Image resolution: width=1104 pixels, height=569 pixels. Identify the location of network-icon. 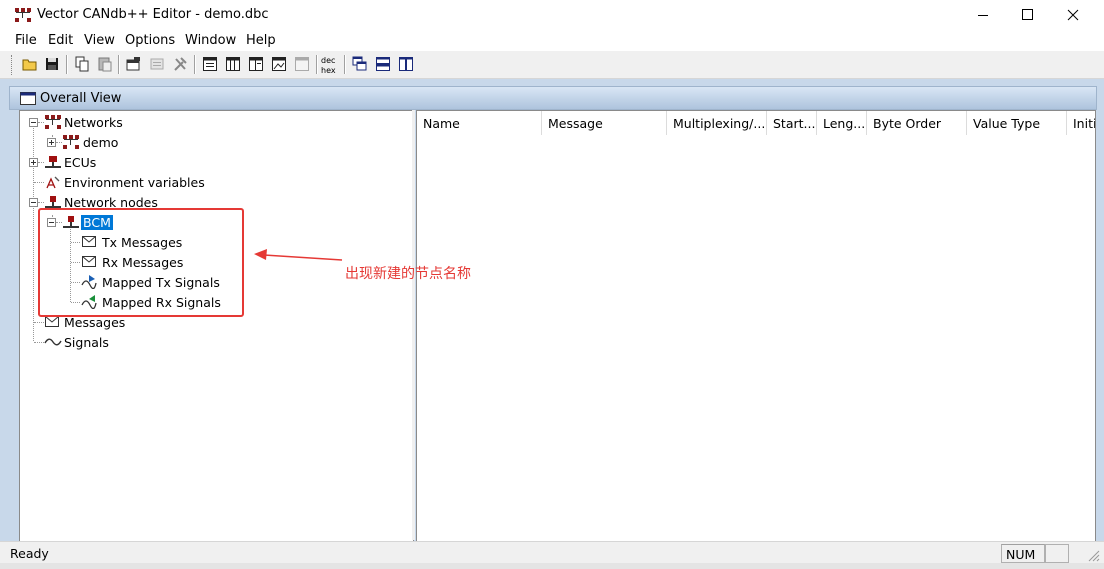
(71, 142).